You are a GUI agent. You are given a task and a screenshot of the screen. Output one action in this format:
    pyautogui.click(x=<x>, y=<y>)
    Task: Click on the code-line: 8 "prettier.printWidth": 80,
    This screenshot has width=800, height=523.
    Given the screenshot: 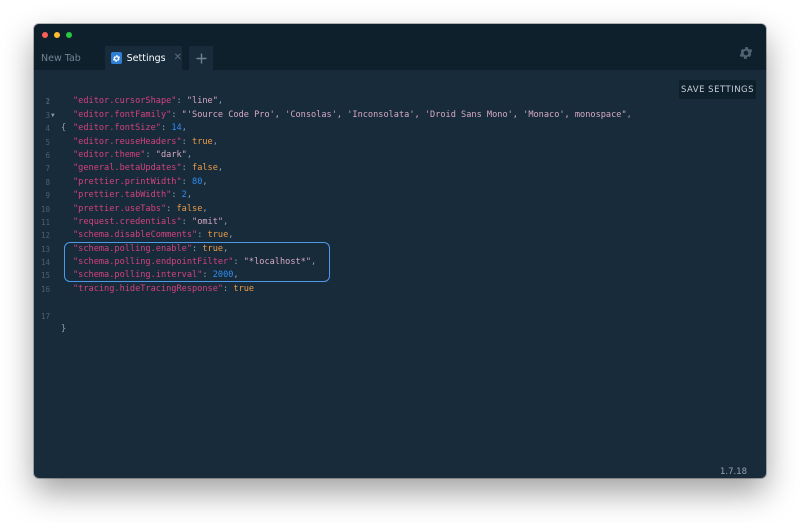 What is the action you would take?
    pyautogui.click(x=354, y=182)
    